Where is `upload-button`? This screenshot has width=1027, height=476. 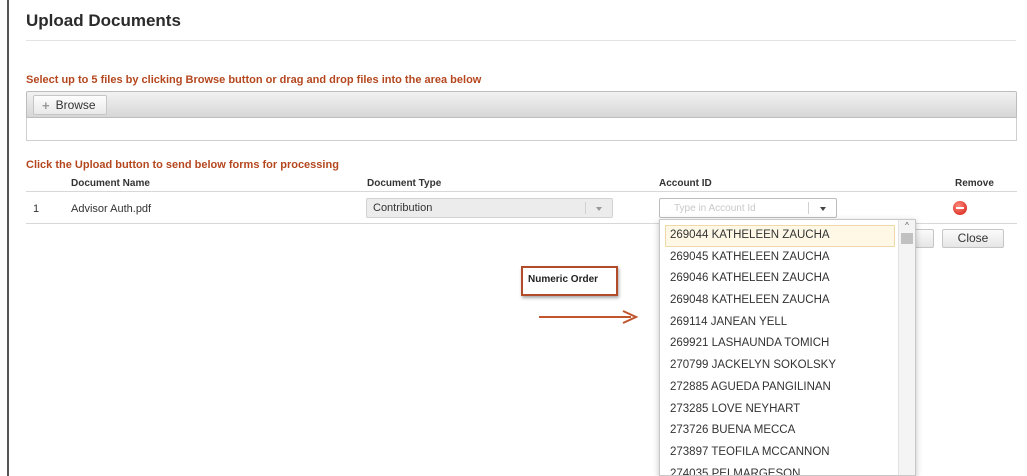
upload-button is located at coordinates (924, 238).